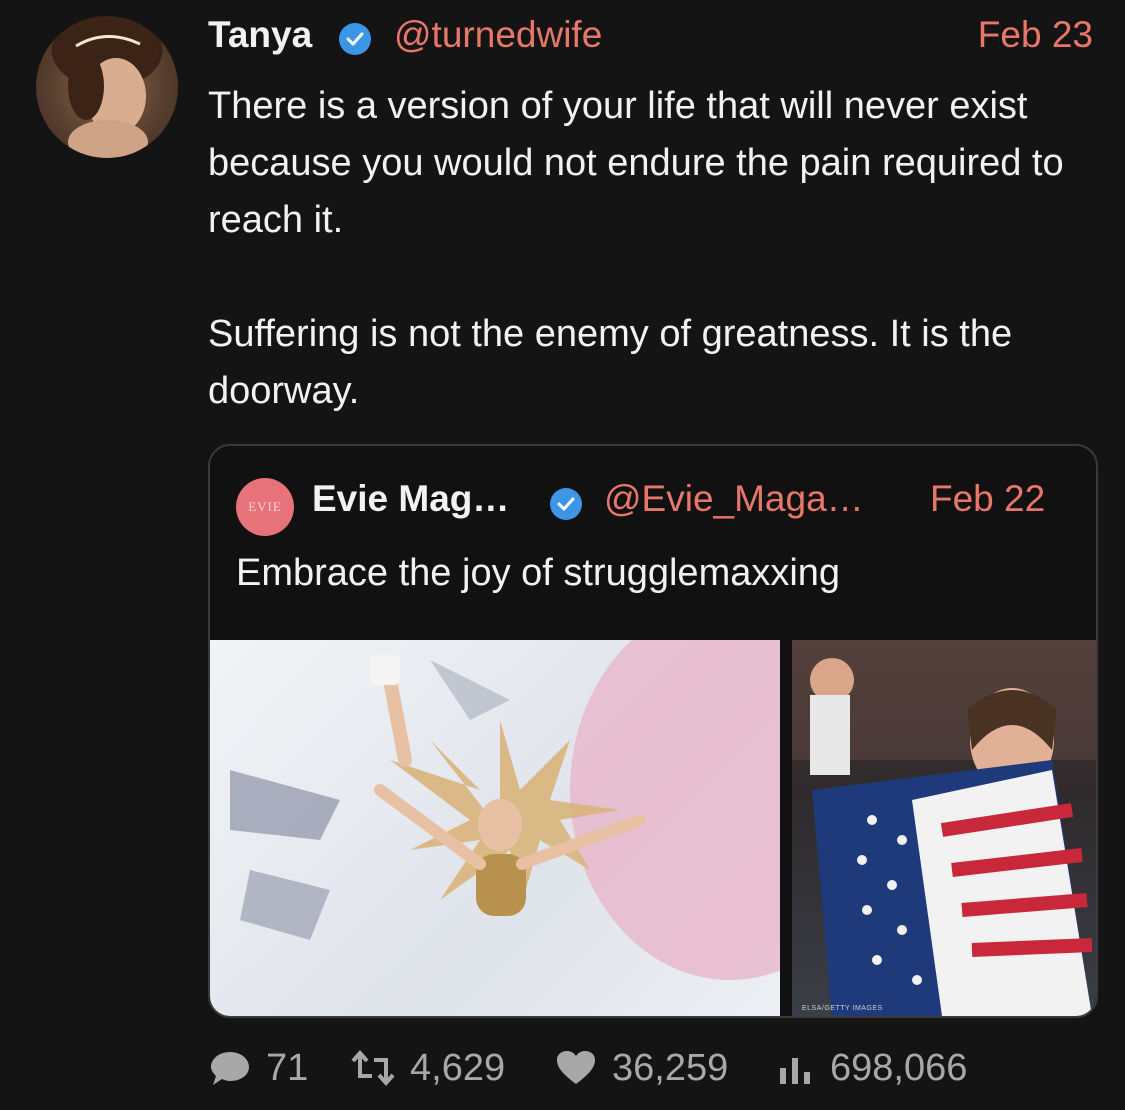  I want to click on retweet-button: 4,629, so click(427, 1068).